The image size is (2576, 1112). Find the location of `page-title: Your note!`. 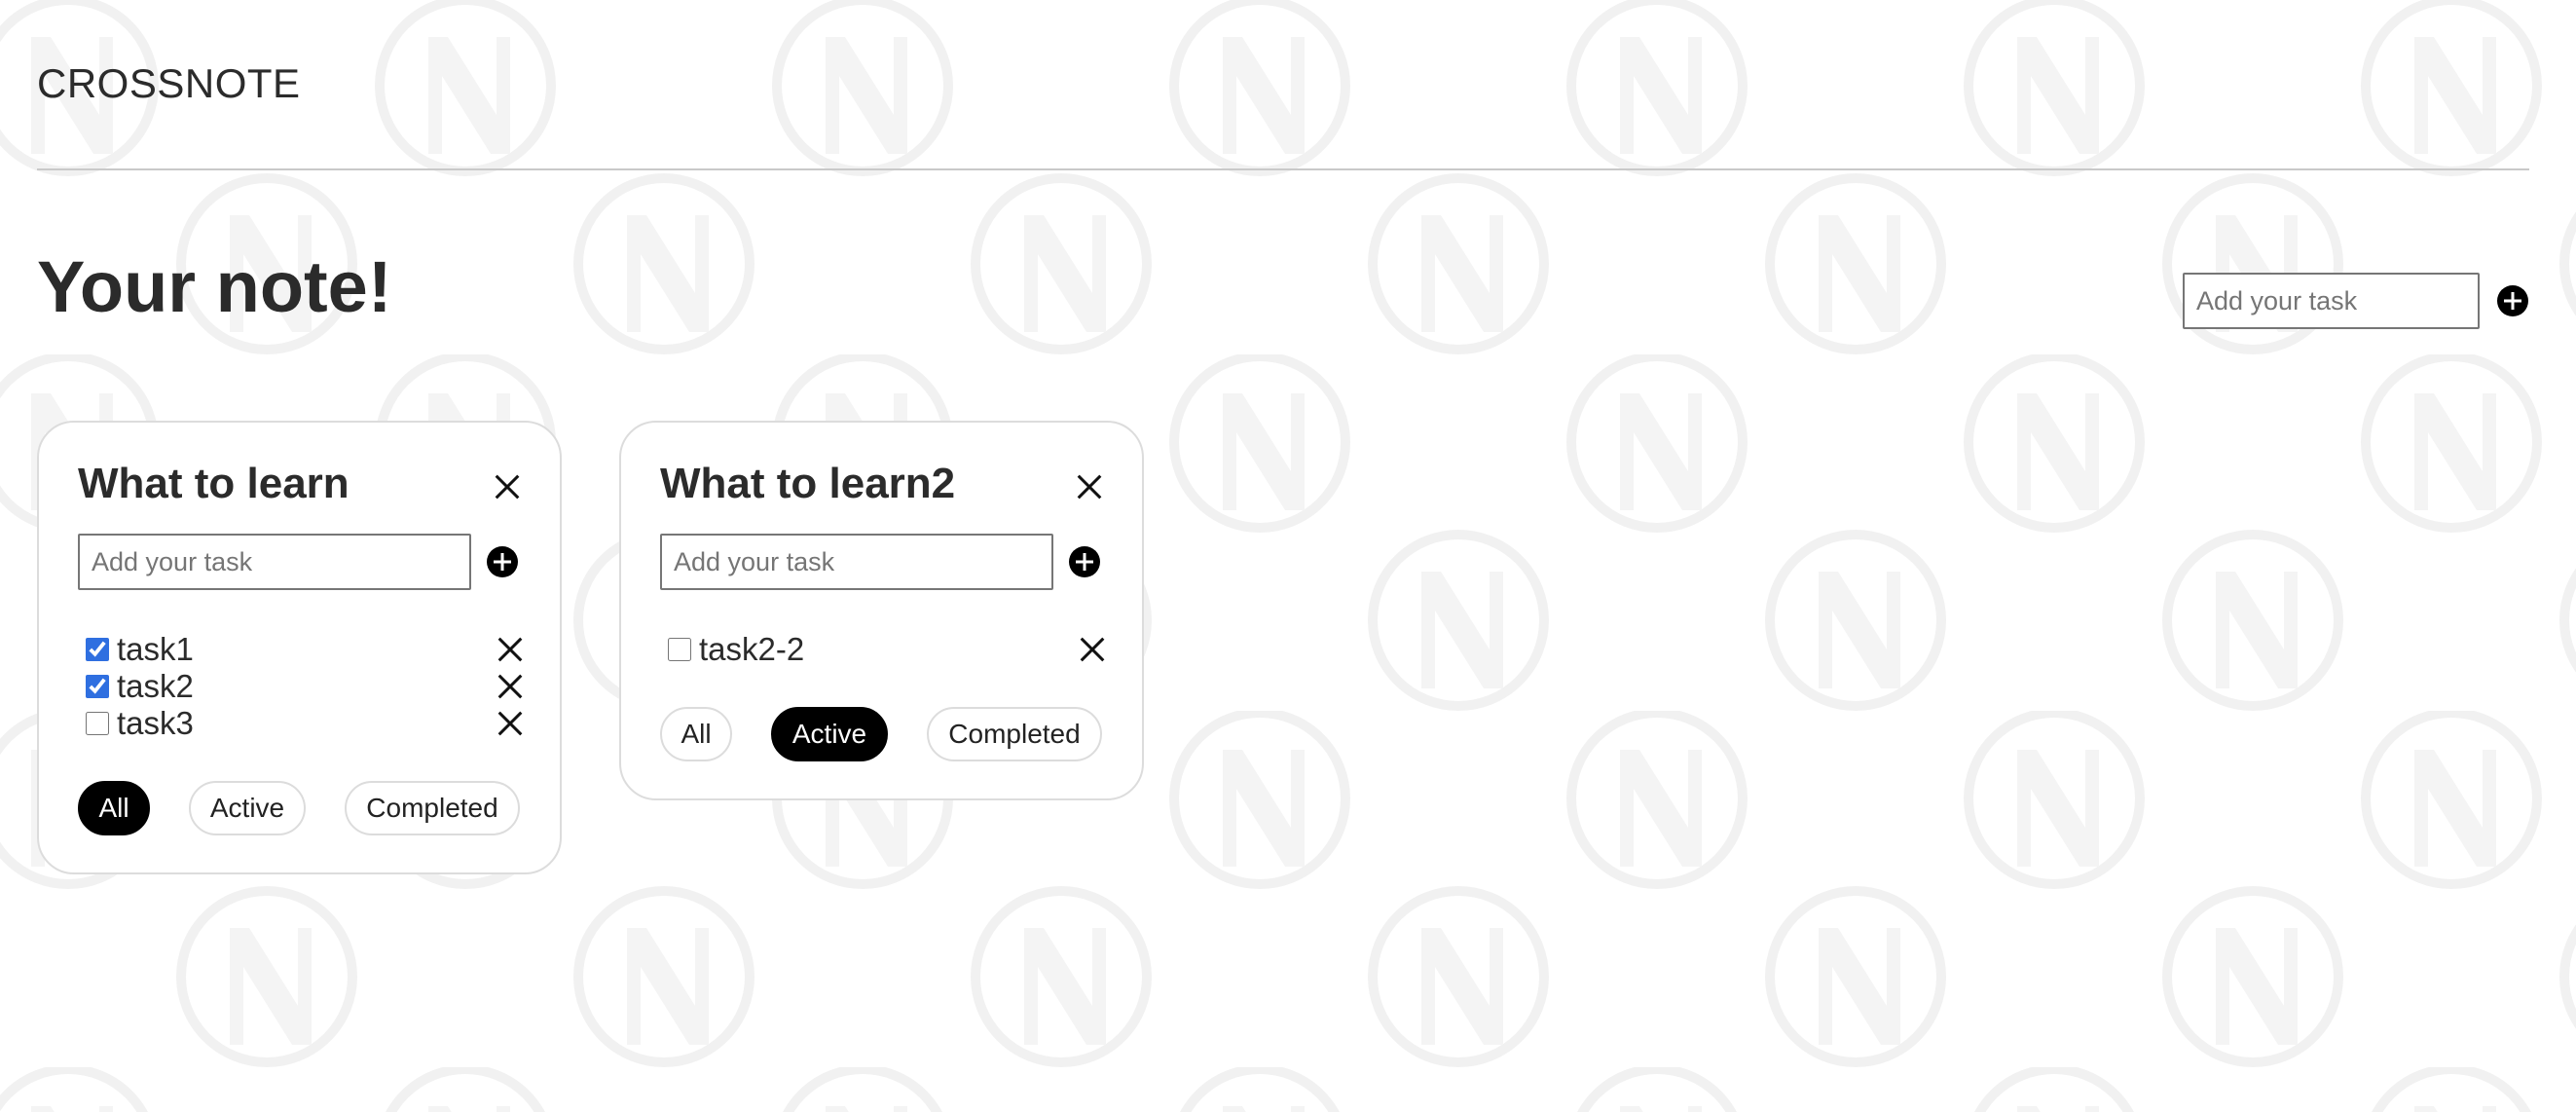

page-title: Your note! is located at coordinates (214, 286).